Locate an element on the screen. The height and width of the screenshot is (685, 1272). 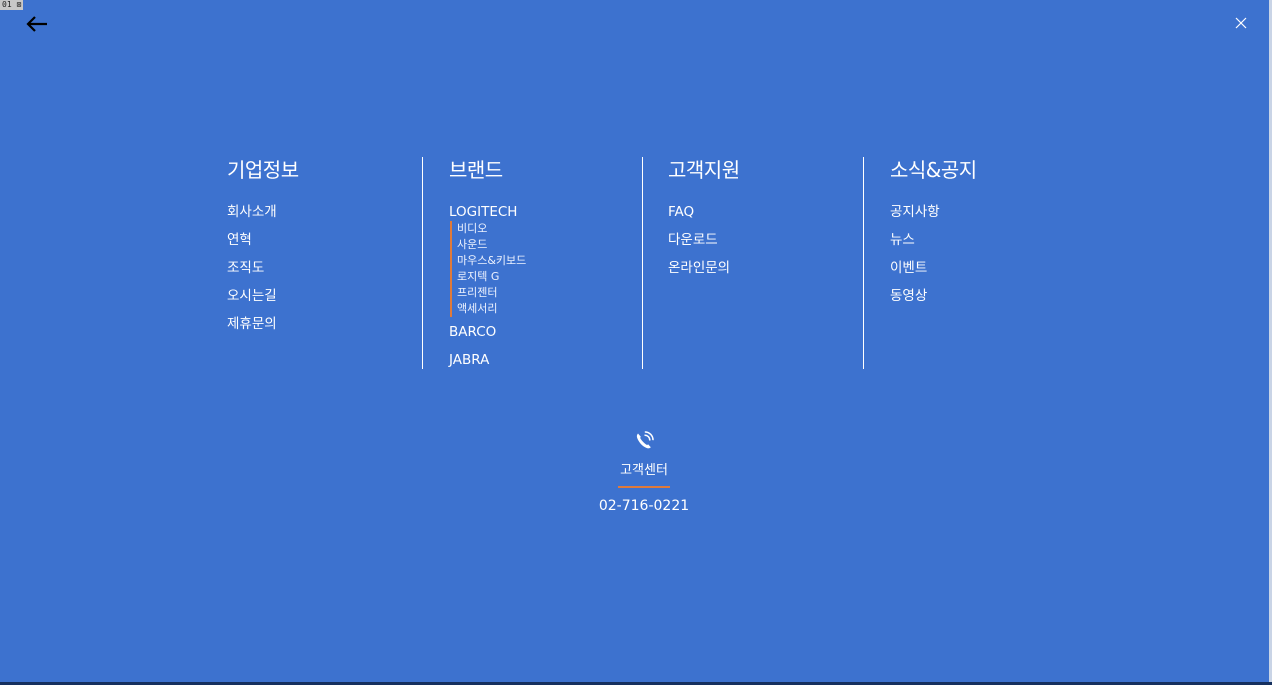
sublink-sound: 사운드 is located at coordinates (491, 245).